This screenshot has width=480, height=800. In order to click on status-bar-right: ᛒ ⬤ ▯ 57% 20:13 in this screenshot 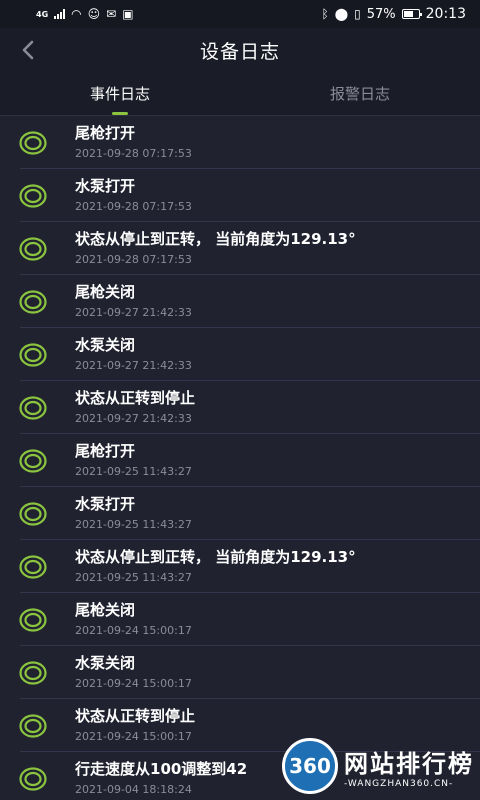, I will do `click(393, 14)`.